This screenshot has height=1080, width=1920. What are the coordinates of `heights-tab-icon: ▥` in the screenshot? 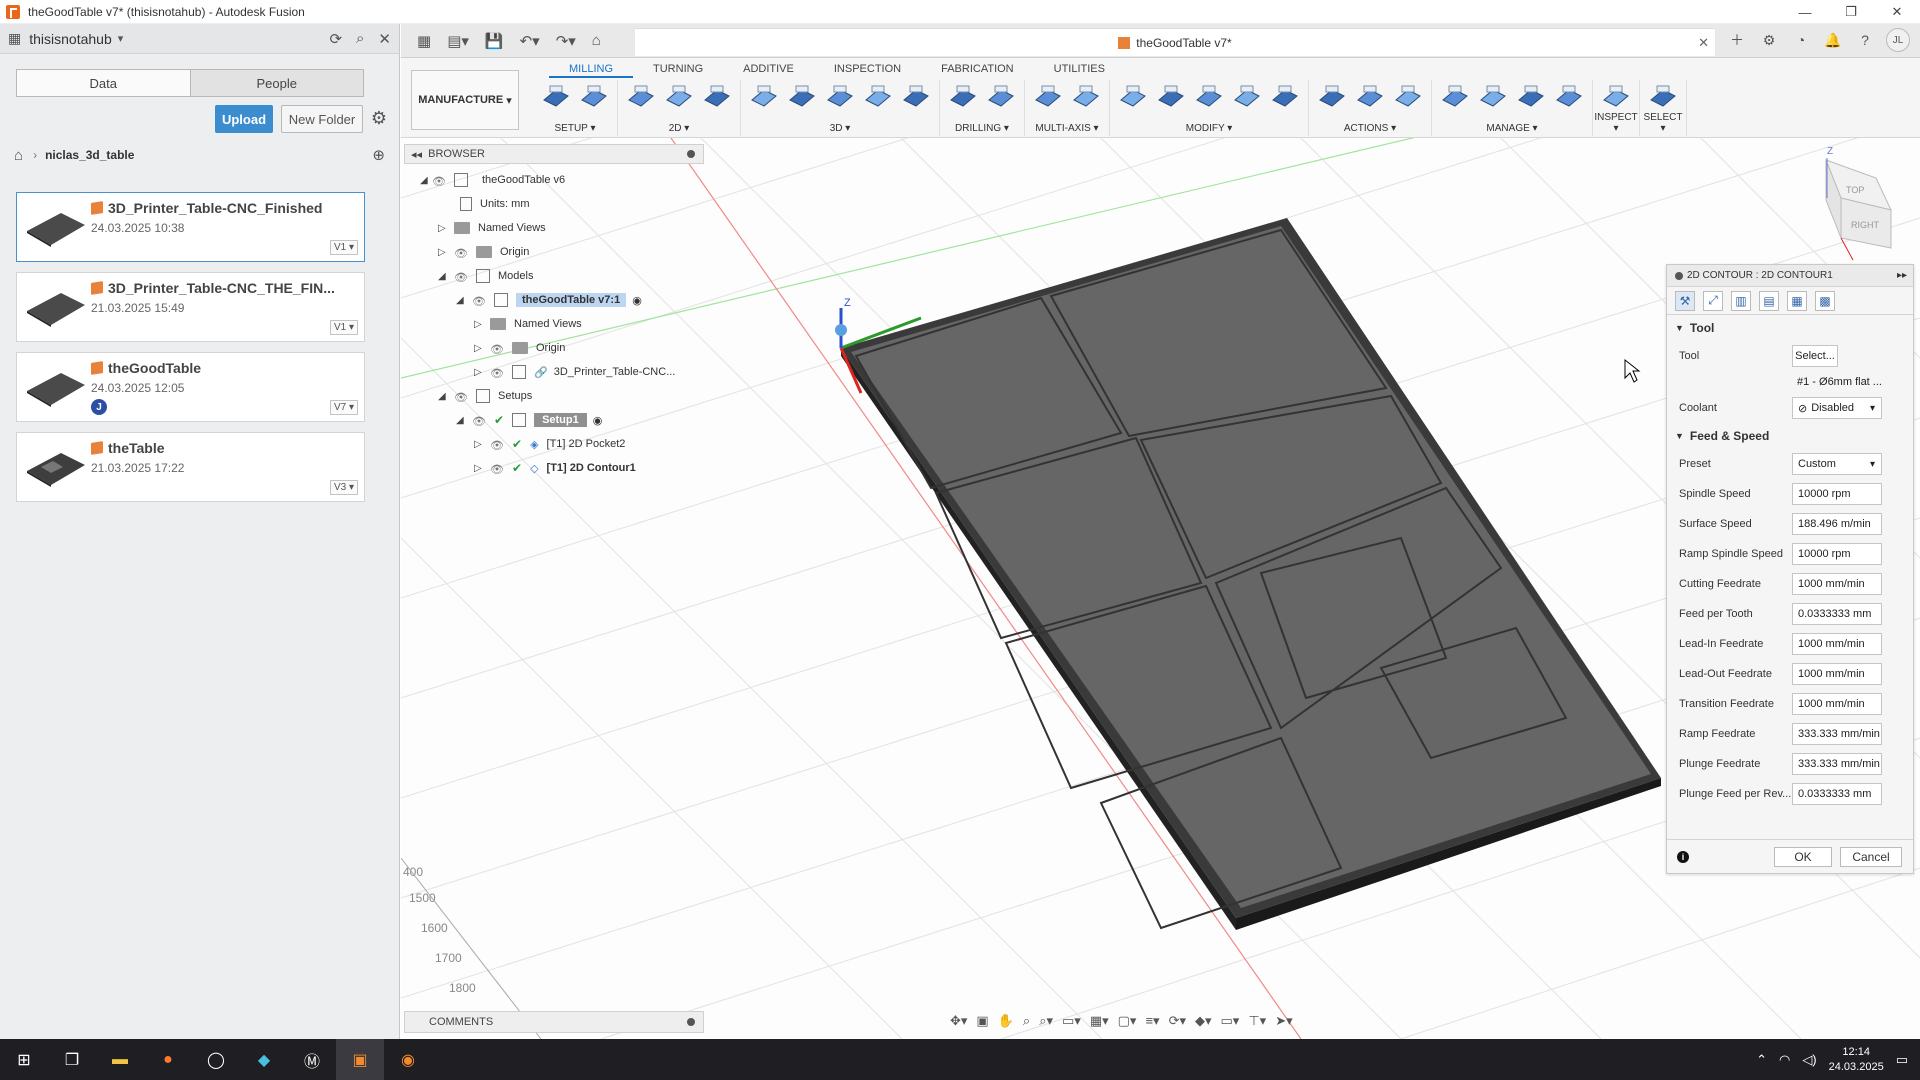 It's located at (1741, 300).